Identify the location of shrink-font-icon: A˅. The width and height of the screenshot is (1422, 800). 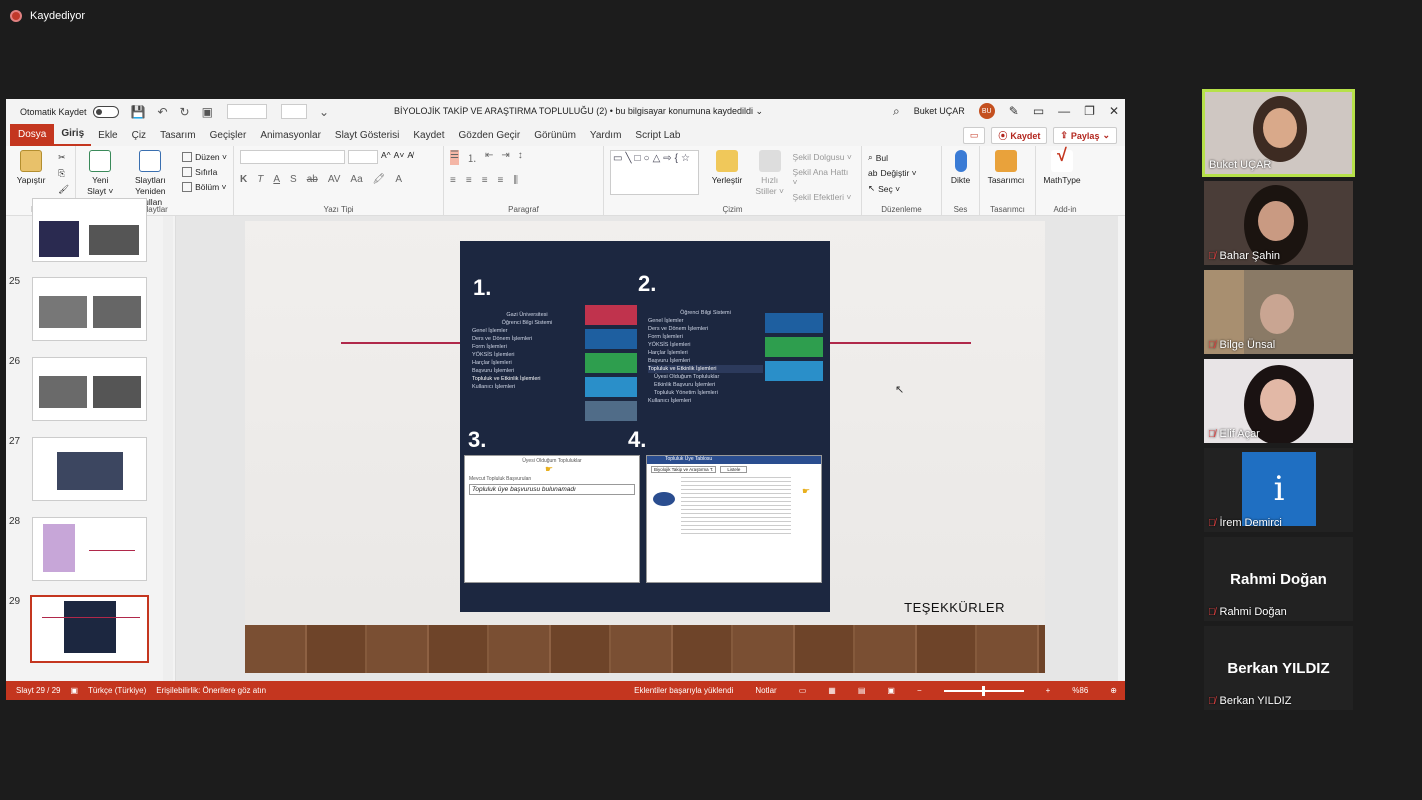
(399, 157).